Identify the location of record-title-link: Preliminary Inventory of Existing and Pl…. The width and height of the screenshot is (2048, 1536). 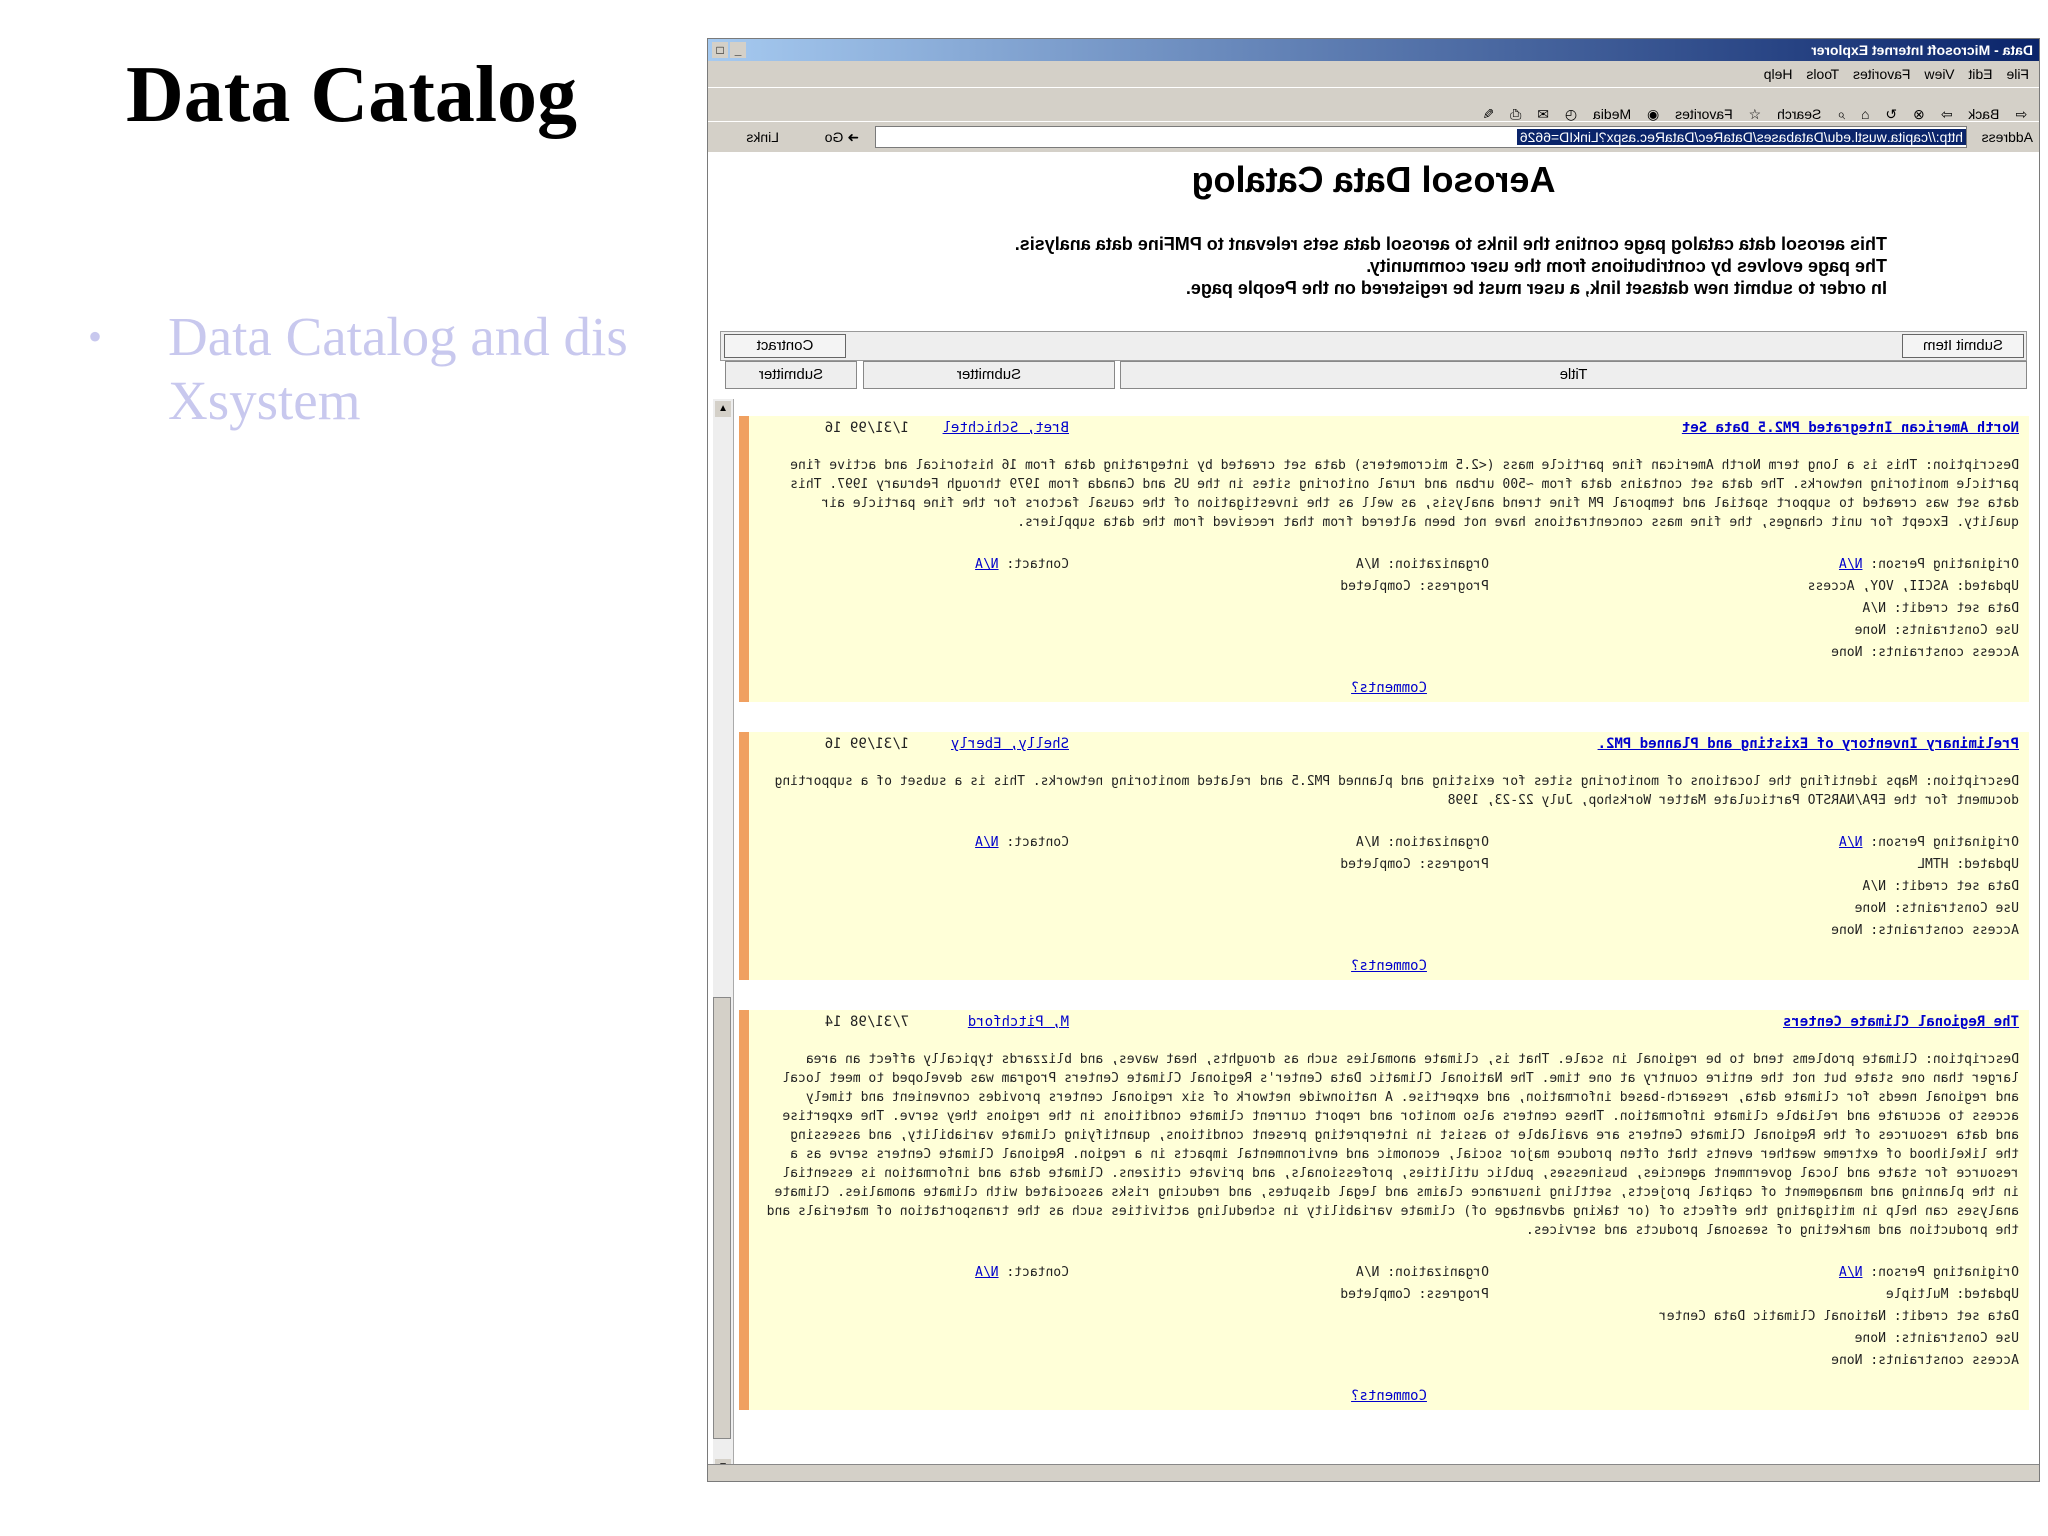
(1808, 744).